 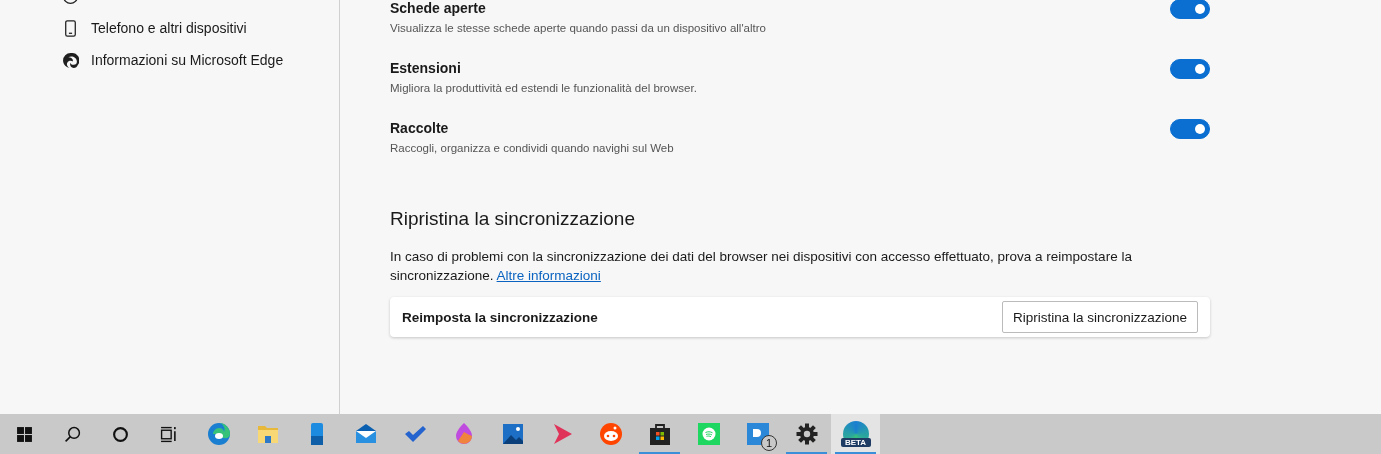 What do you see at coordinates (532, 148) in the screenshot?
I see `setting-description: Raccogli, organizza e condividi quando navighi sul Web` at bounding box center [532, 148].